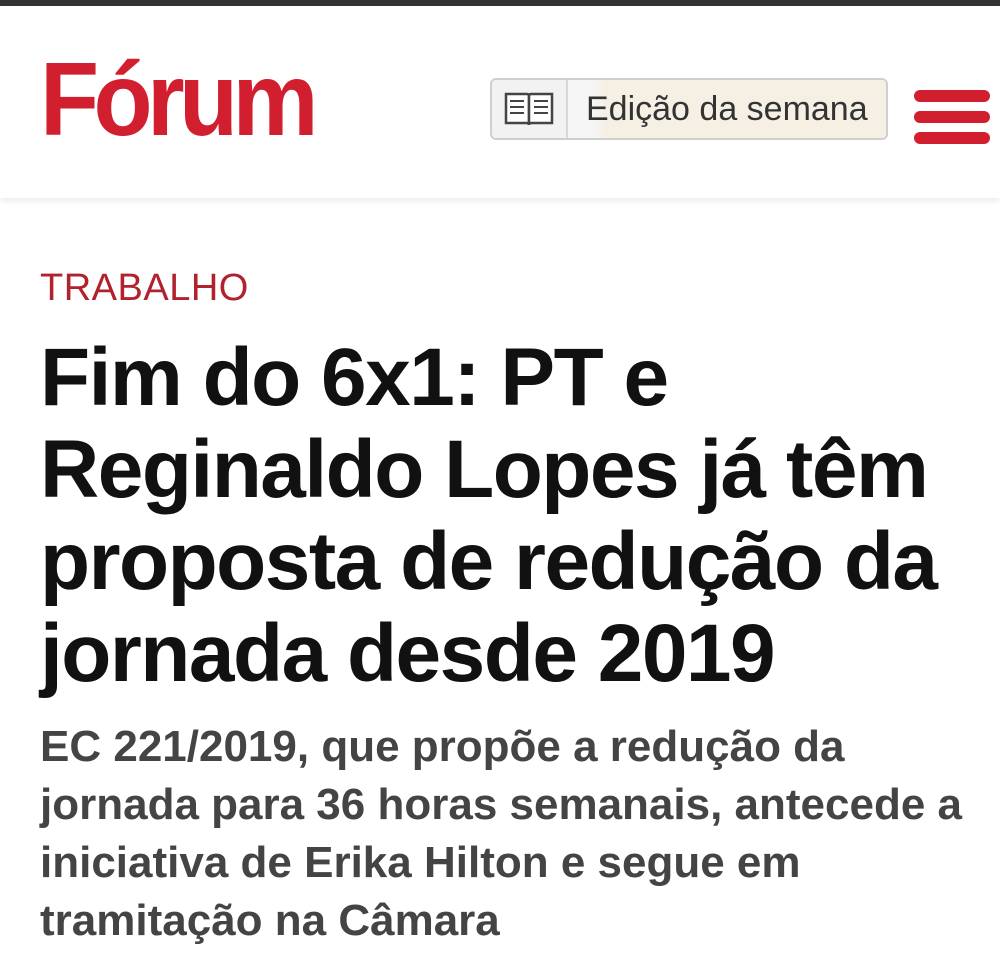 This screenshot has height=968, width=1000. Describe the element at coordinates (530, 109) in the screenshot. I see `open-book-icon` at that location.